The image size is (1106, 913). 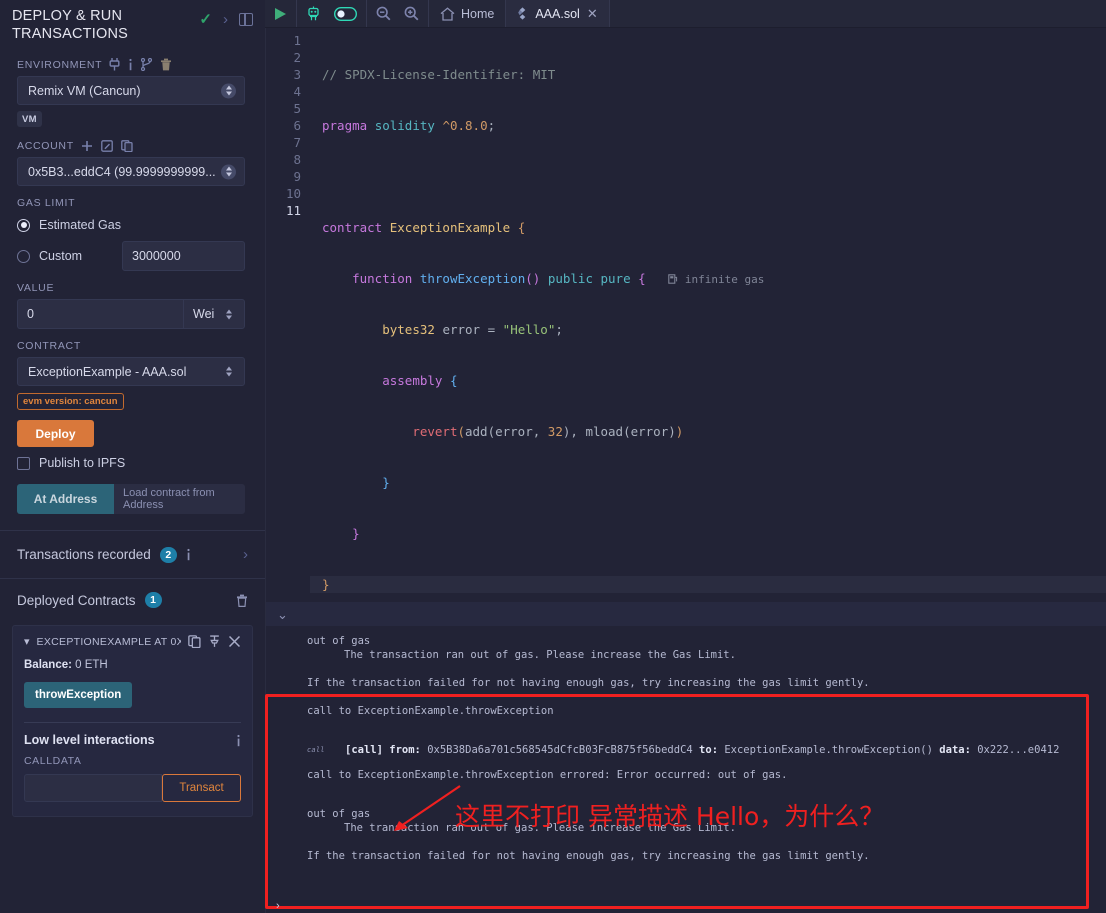 I want to click on account-label-row: ACCOUNT, so click(x=132, y=146).